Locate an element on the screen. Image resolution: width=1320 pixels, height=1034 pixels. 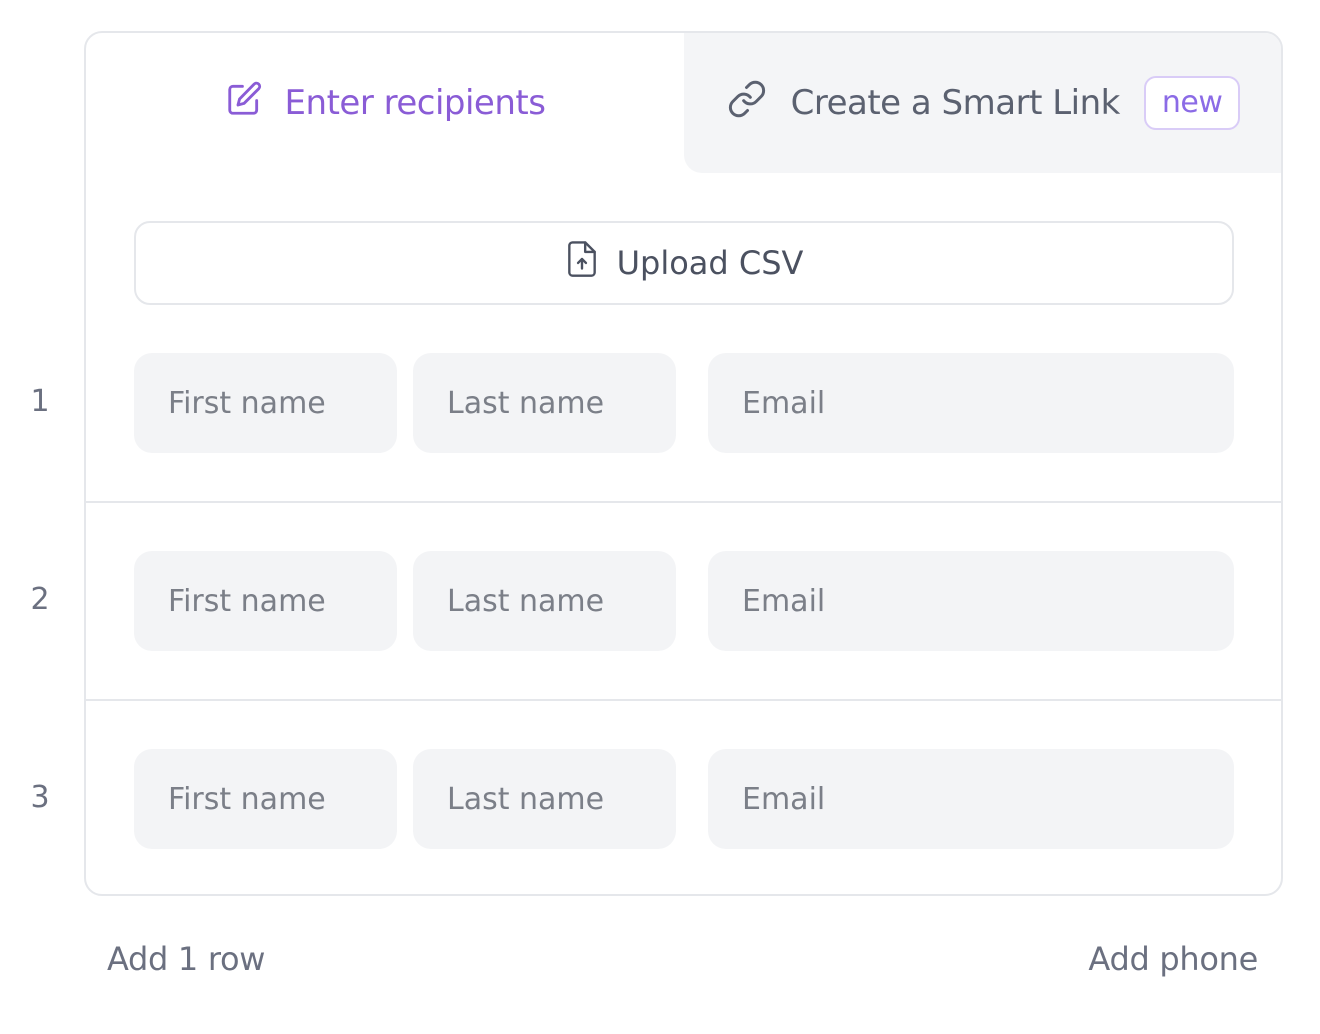
new-badge: new is located at coordinates (1192, 103).